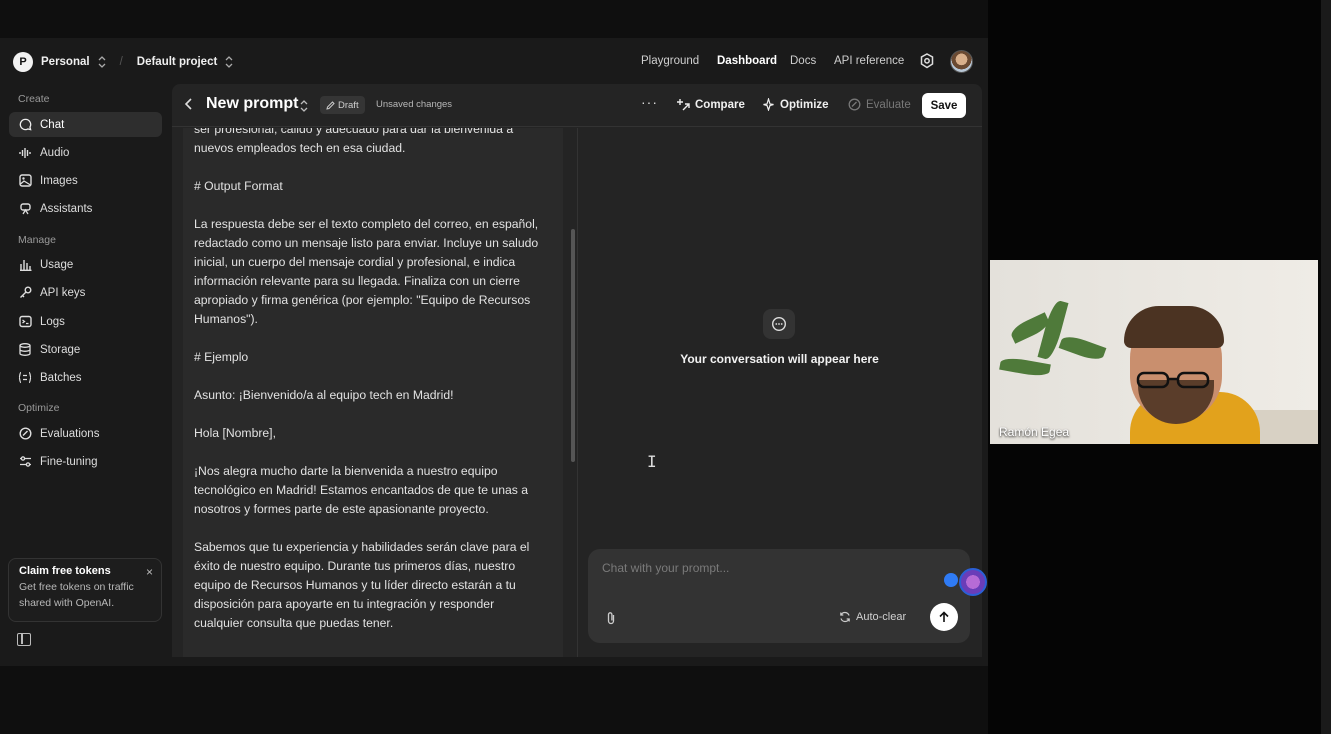 The image size is (1331, 734). What do you see at coordinates (25, 125) in the screenshot?
I see `chat-icon` at bounding box center [25, 125].